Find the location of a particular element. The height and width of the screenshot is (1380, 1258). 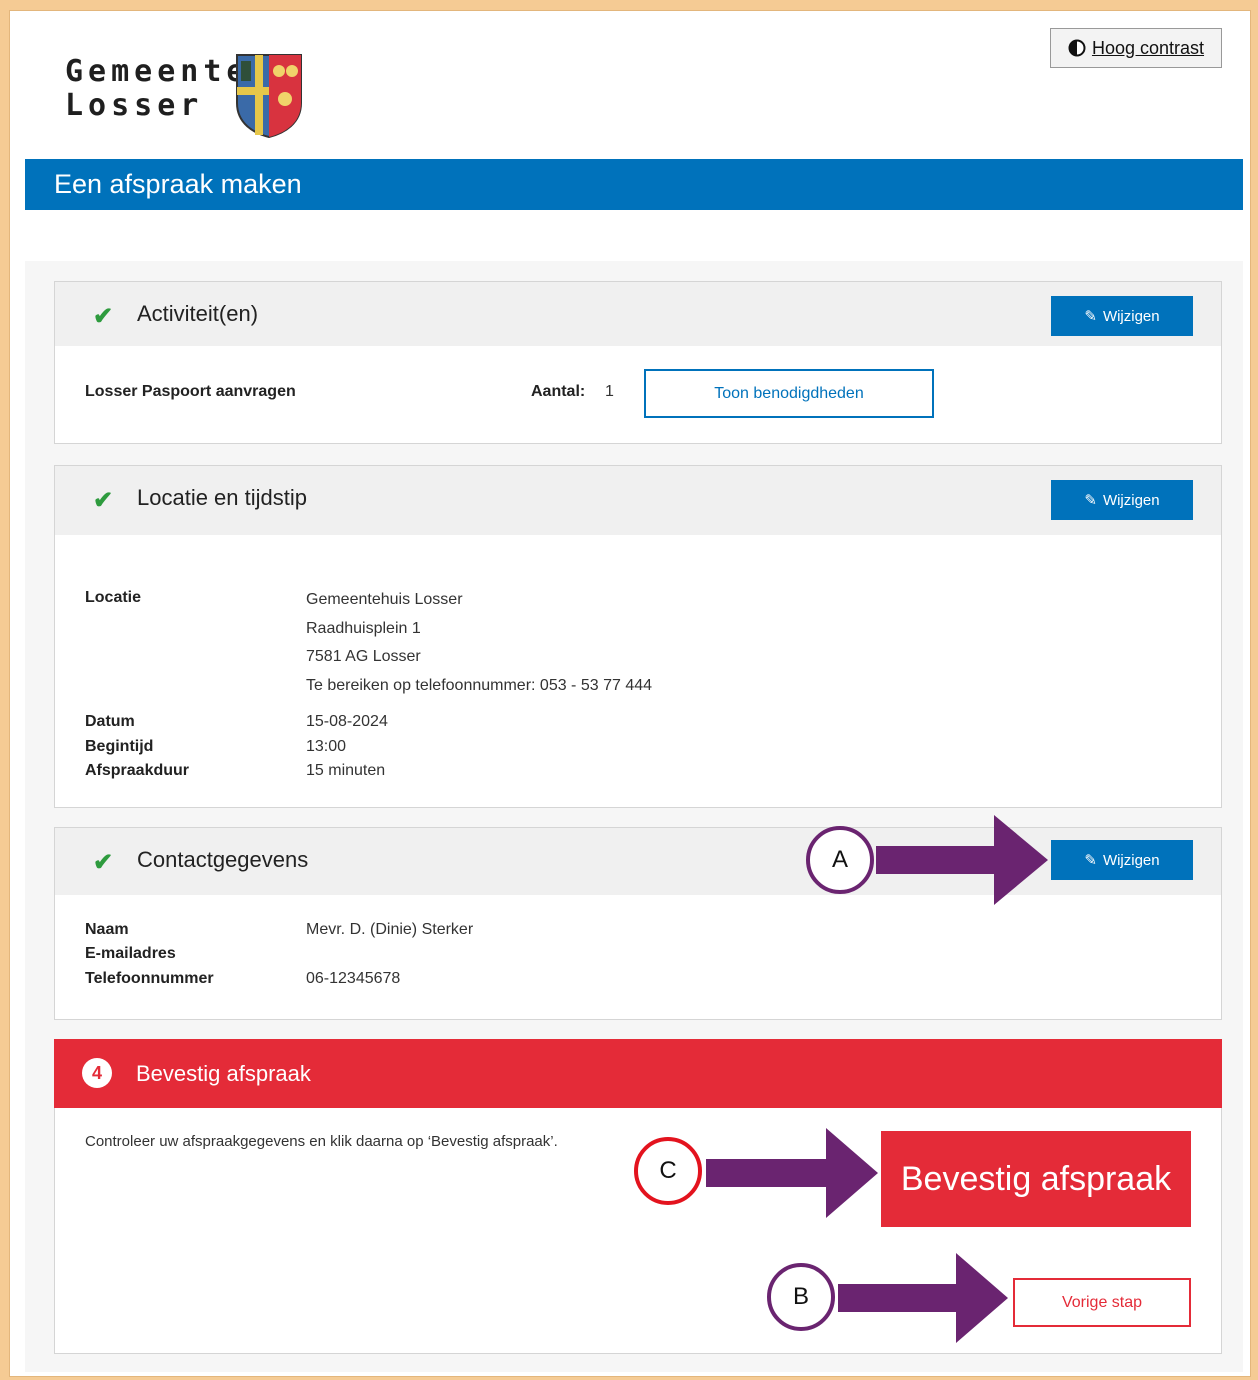

start-time-value: 13:00 is located at coordinates (326, 746).